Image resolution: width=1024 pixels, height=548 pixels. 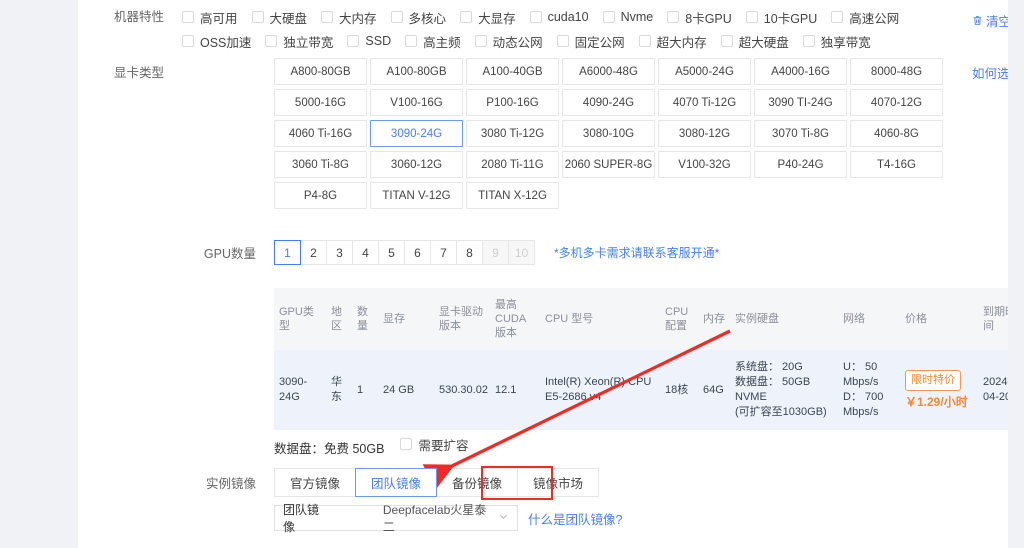 What do you see at coordinates (699, 17) in the screenshot?
I see `feature-checkbox-7: 8卡GPU` at bounding box center [699, 17].